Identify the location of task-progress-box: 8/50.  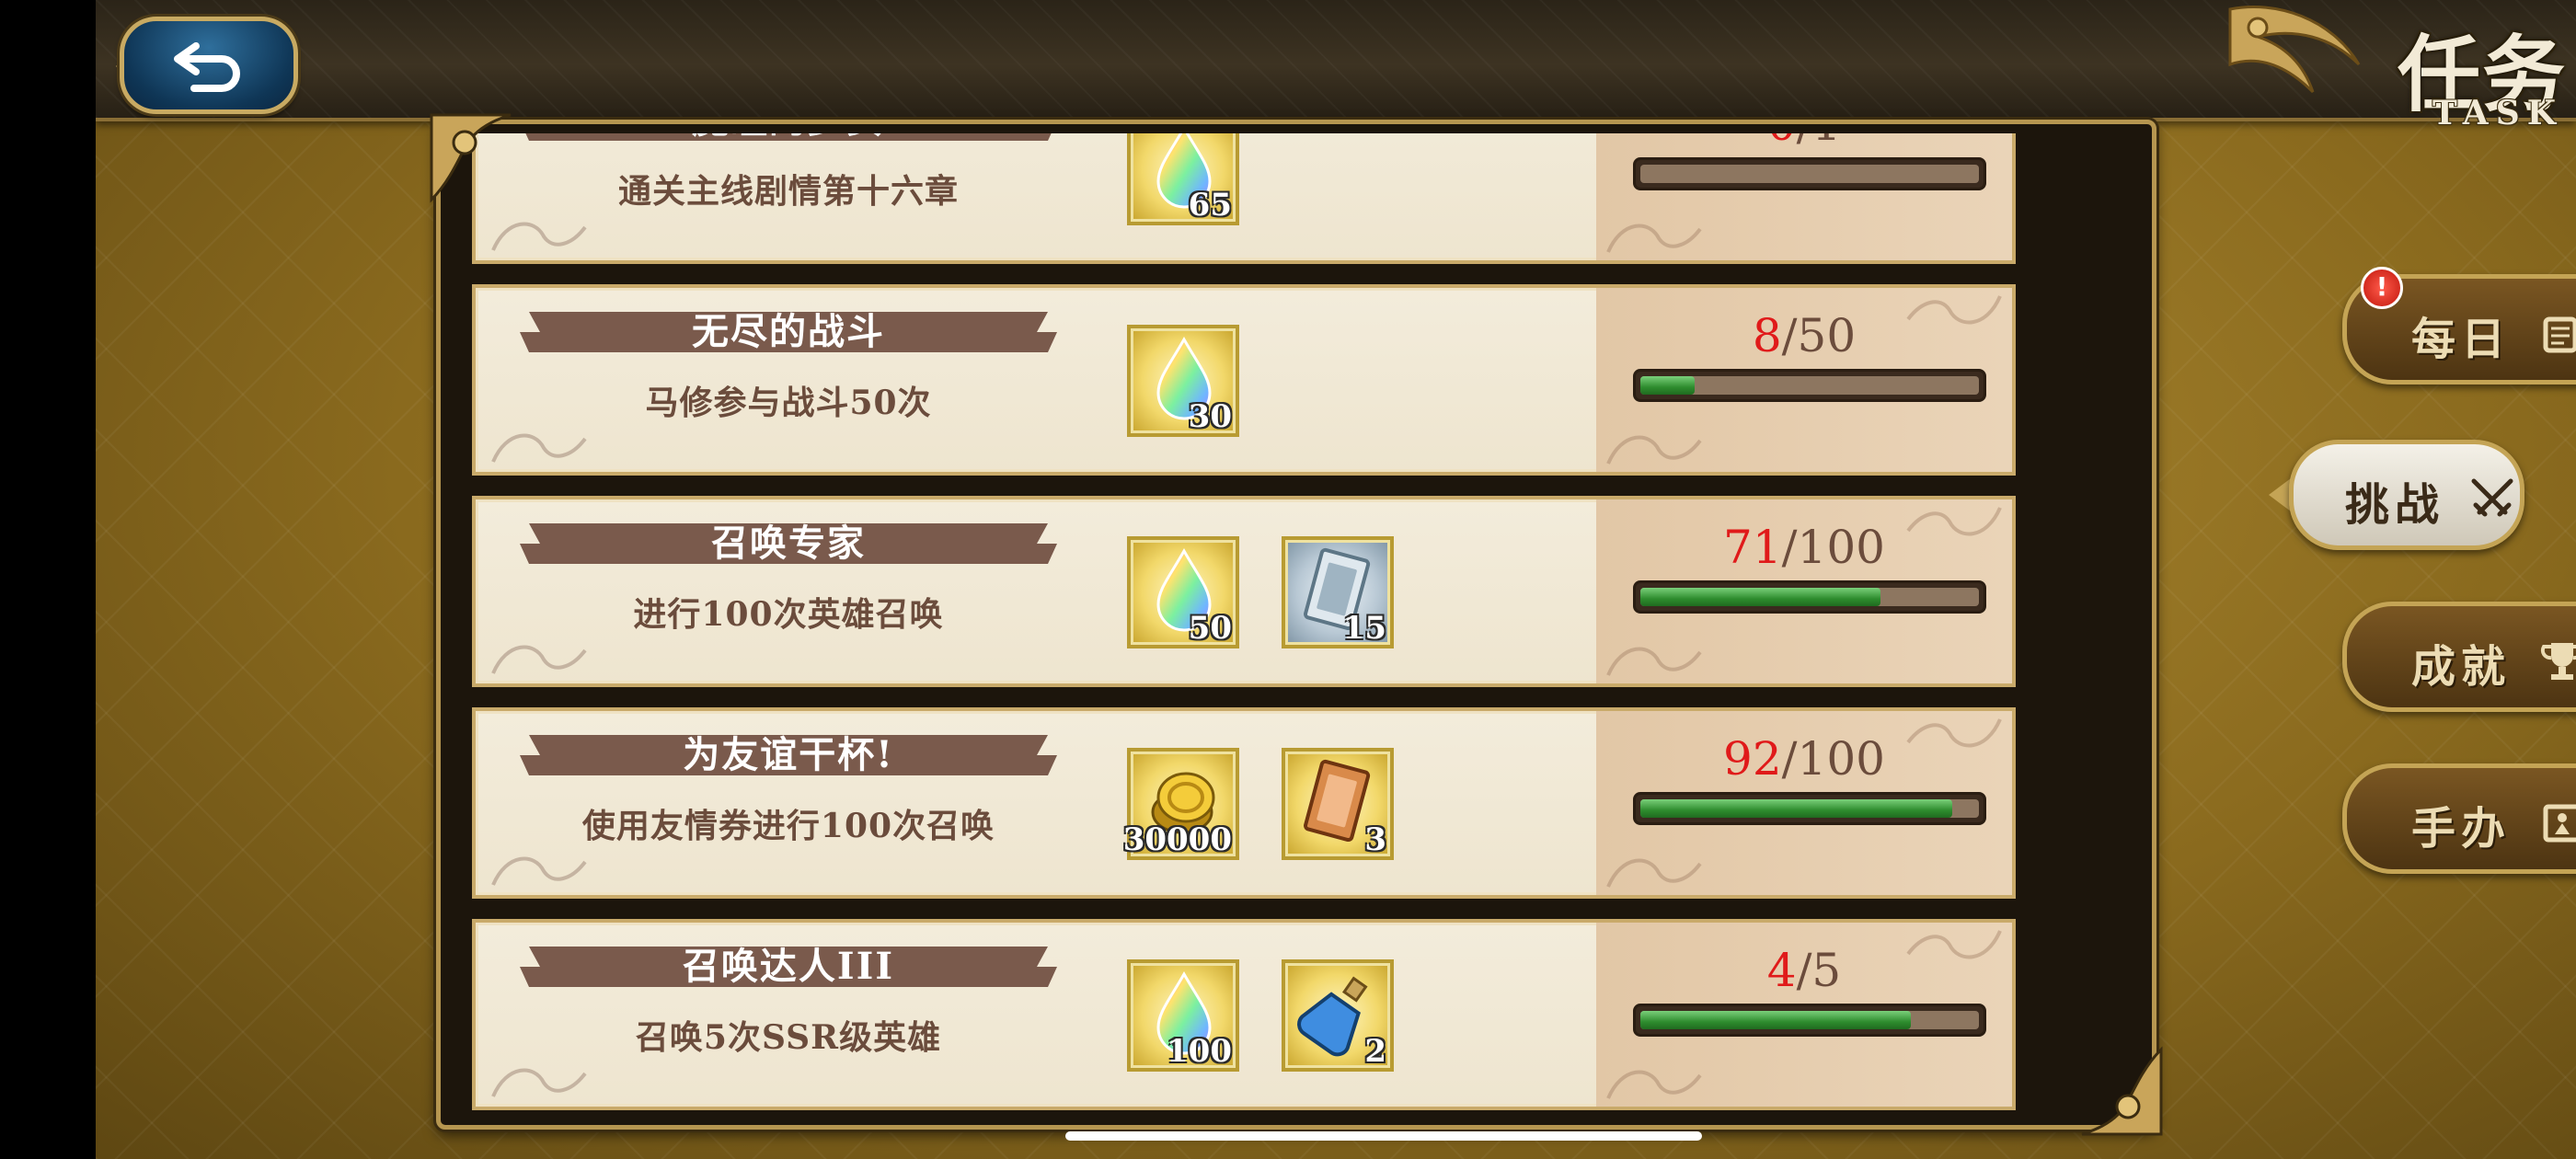
(1804, 380).